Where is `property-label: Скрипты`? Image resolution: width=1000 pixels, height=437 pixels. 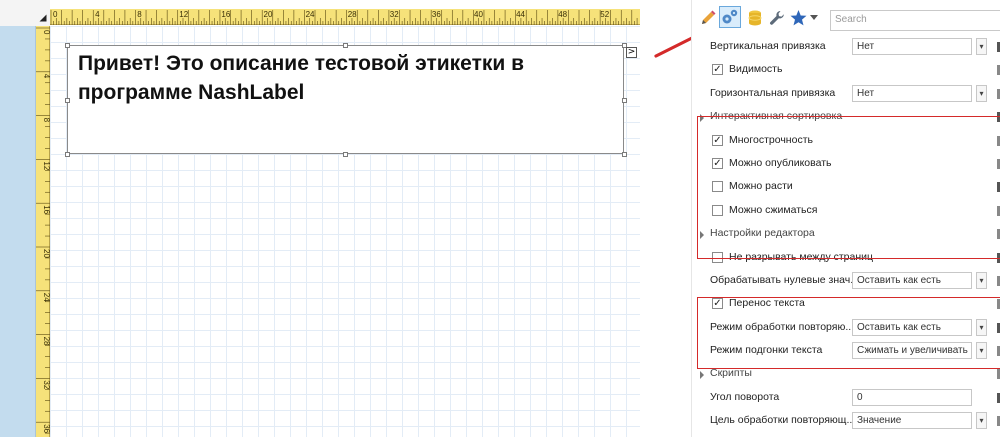 property-label: Скрипты is located at coordinates (731, 373).